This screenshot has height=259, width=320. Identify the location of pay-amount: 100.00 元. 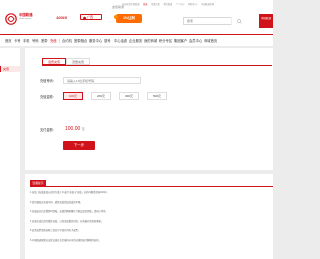
(75, 129).